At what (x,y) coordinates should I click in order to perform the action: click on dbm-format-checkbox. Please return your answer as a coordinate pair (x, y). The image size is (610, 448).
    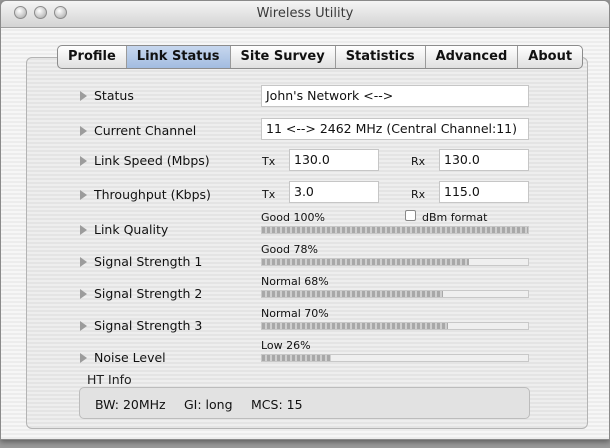
    Looking at the image, I should click on (410, 215).